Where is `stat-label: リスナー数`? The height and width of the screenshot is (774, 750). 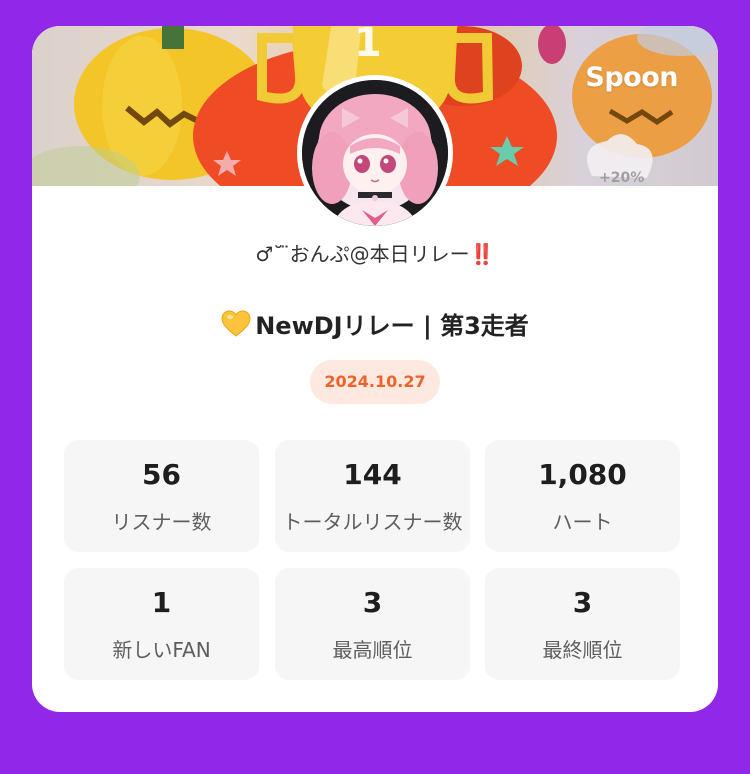 stat-label: リスナー数 is located at coordinates (161, 522).